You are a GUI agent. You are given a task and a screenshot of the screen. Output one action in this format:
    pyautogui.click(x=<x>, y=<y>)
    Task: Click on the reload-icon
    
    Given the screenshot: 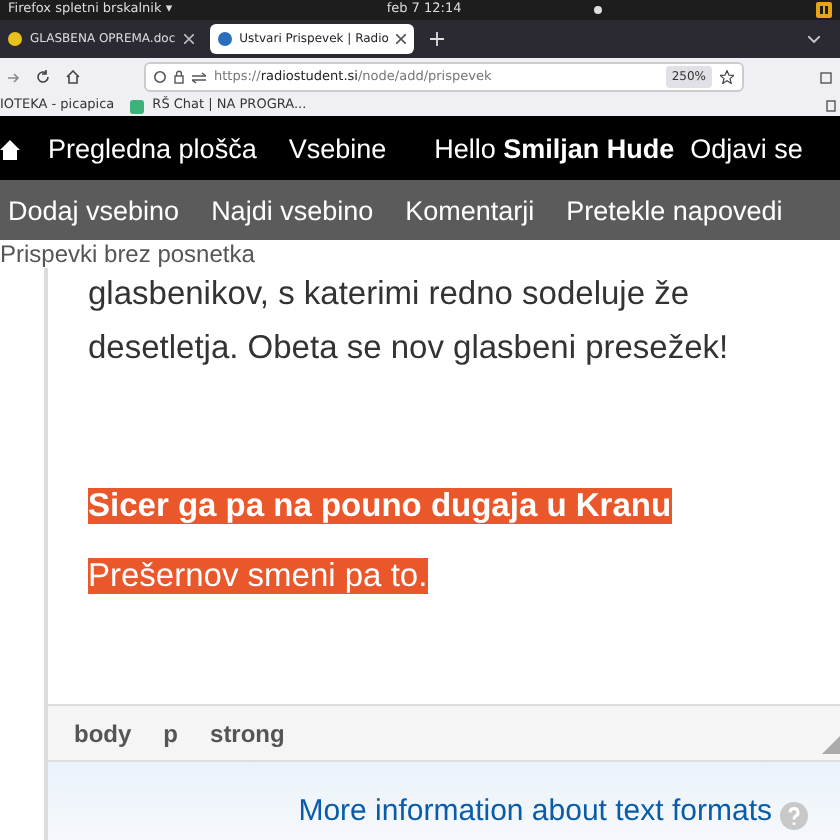 What is the action you would take?
    pyautogui.click(x=43, y=77)
    